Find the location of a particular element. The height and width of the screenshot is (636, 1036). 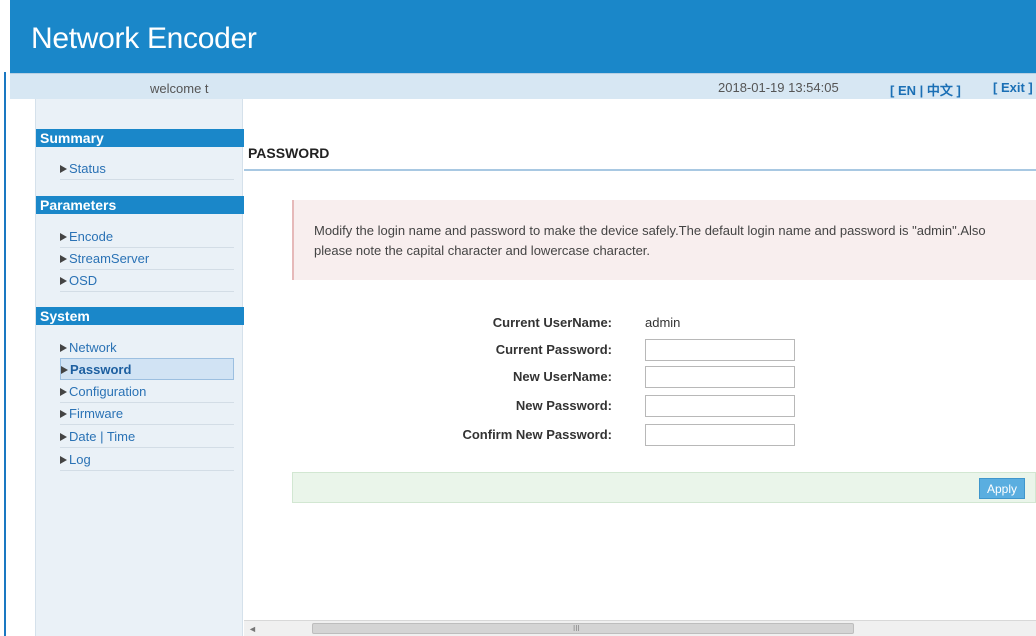

sidebar-item-label: Encode is located at coordinates (91, 236).